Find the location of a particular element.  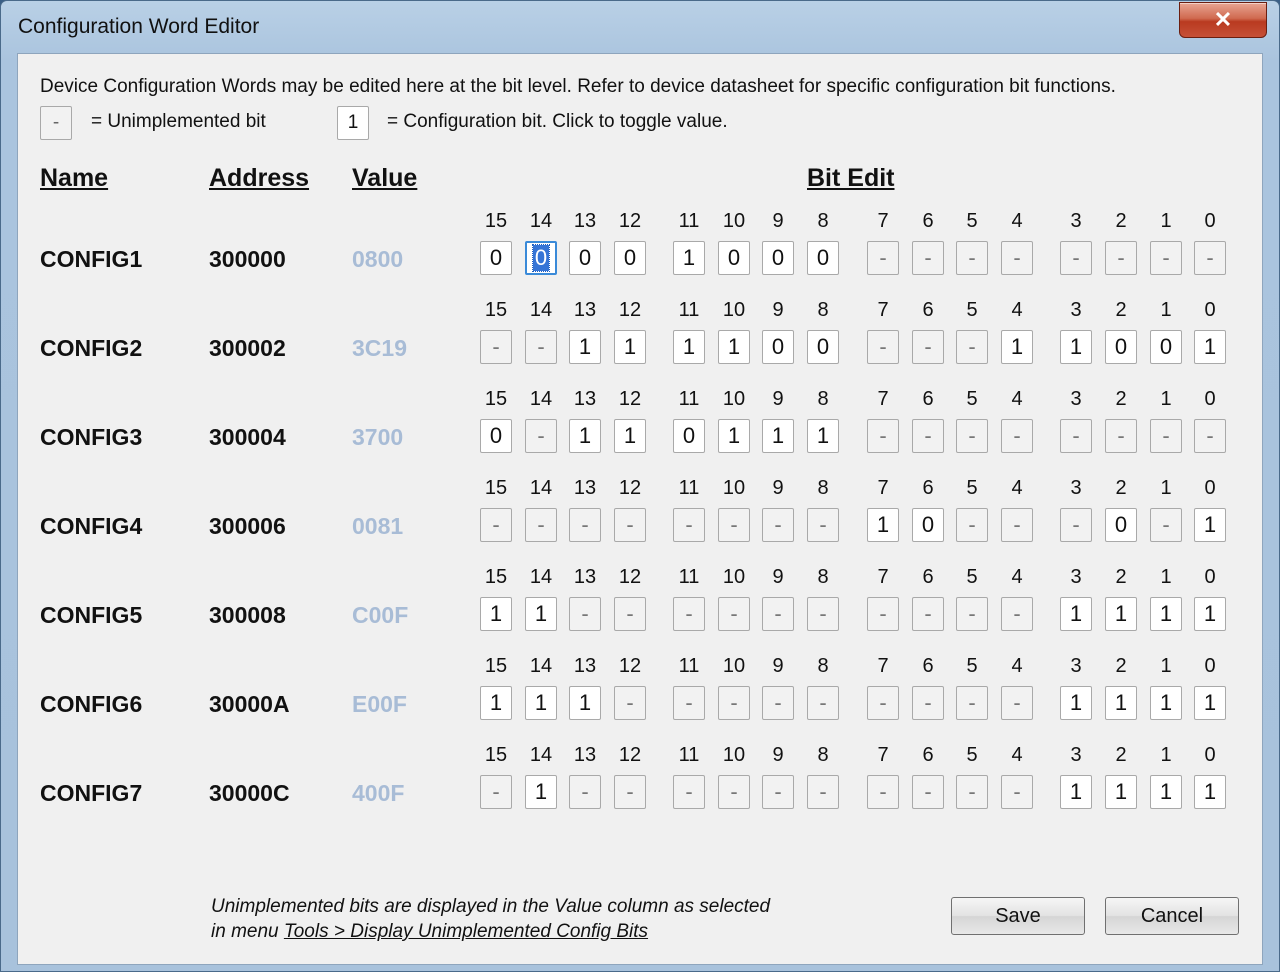

bit-number-label: 12 is located at coordinates (630, 310).